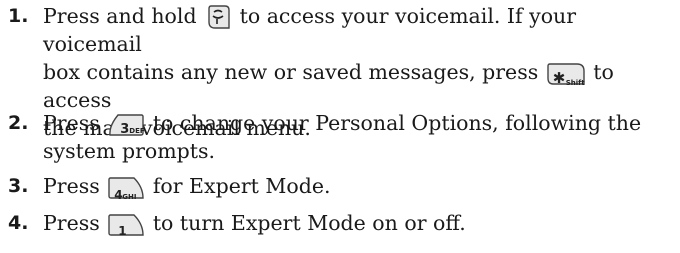 This screenshot has height=253, width=680. What do you see at coordinates (18, 186) in the screenshot?
I see `step-number: 3.` at bounding box center [18, 186].